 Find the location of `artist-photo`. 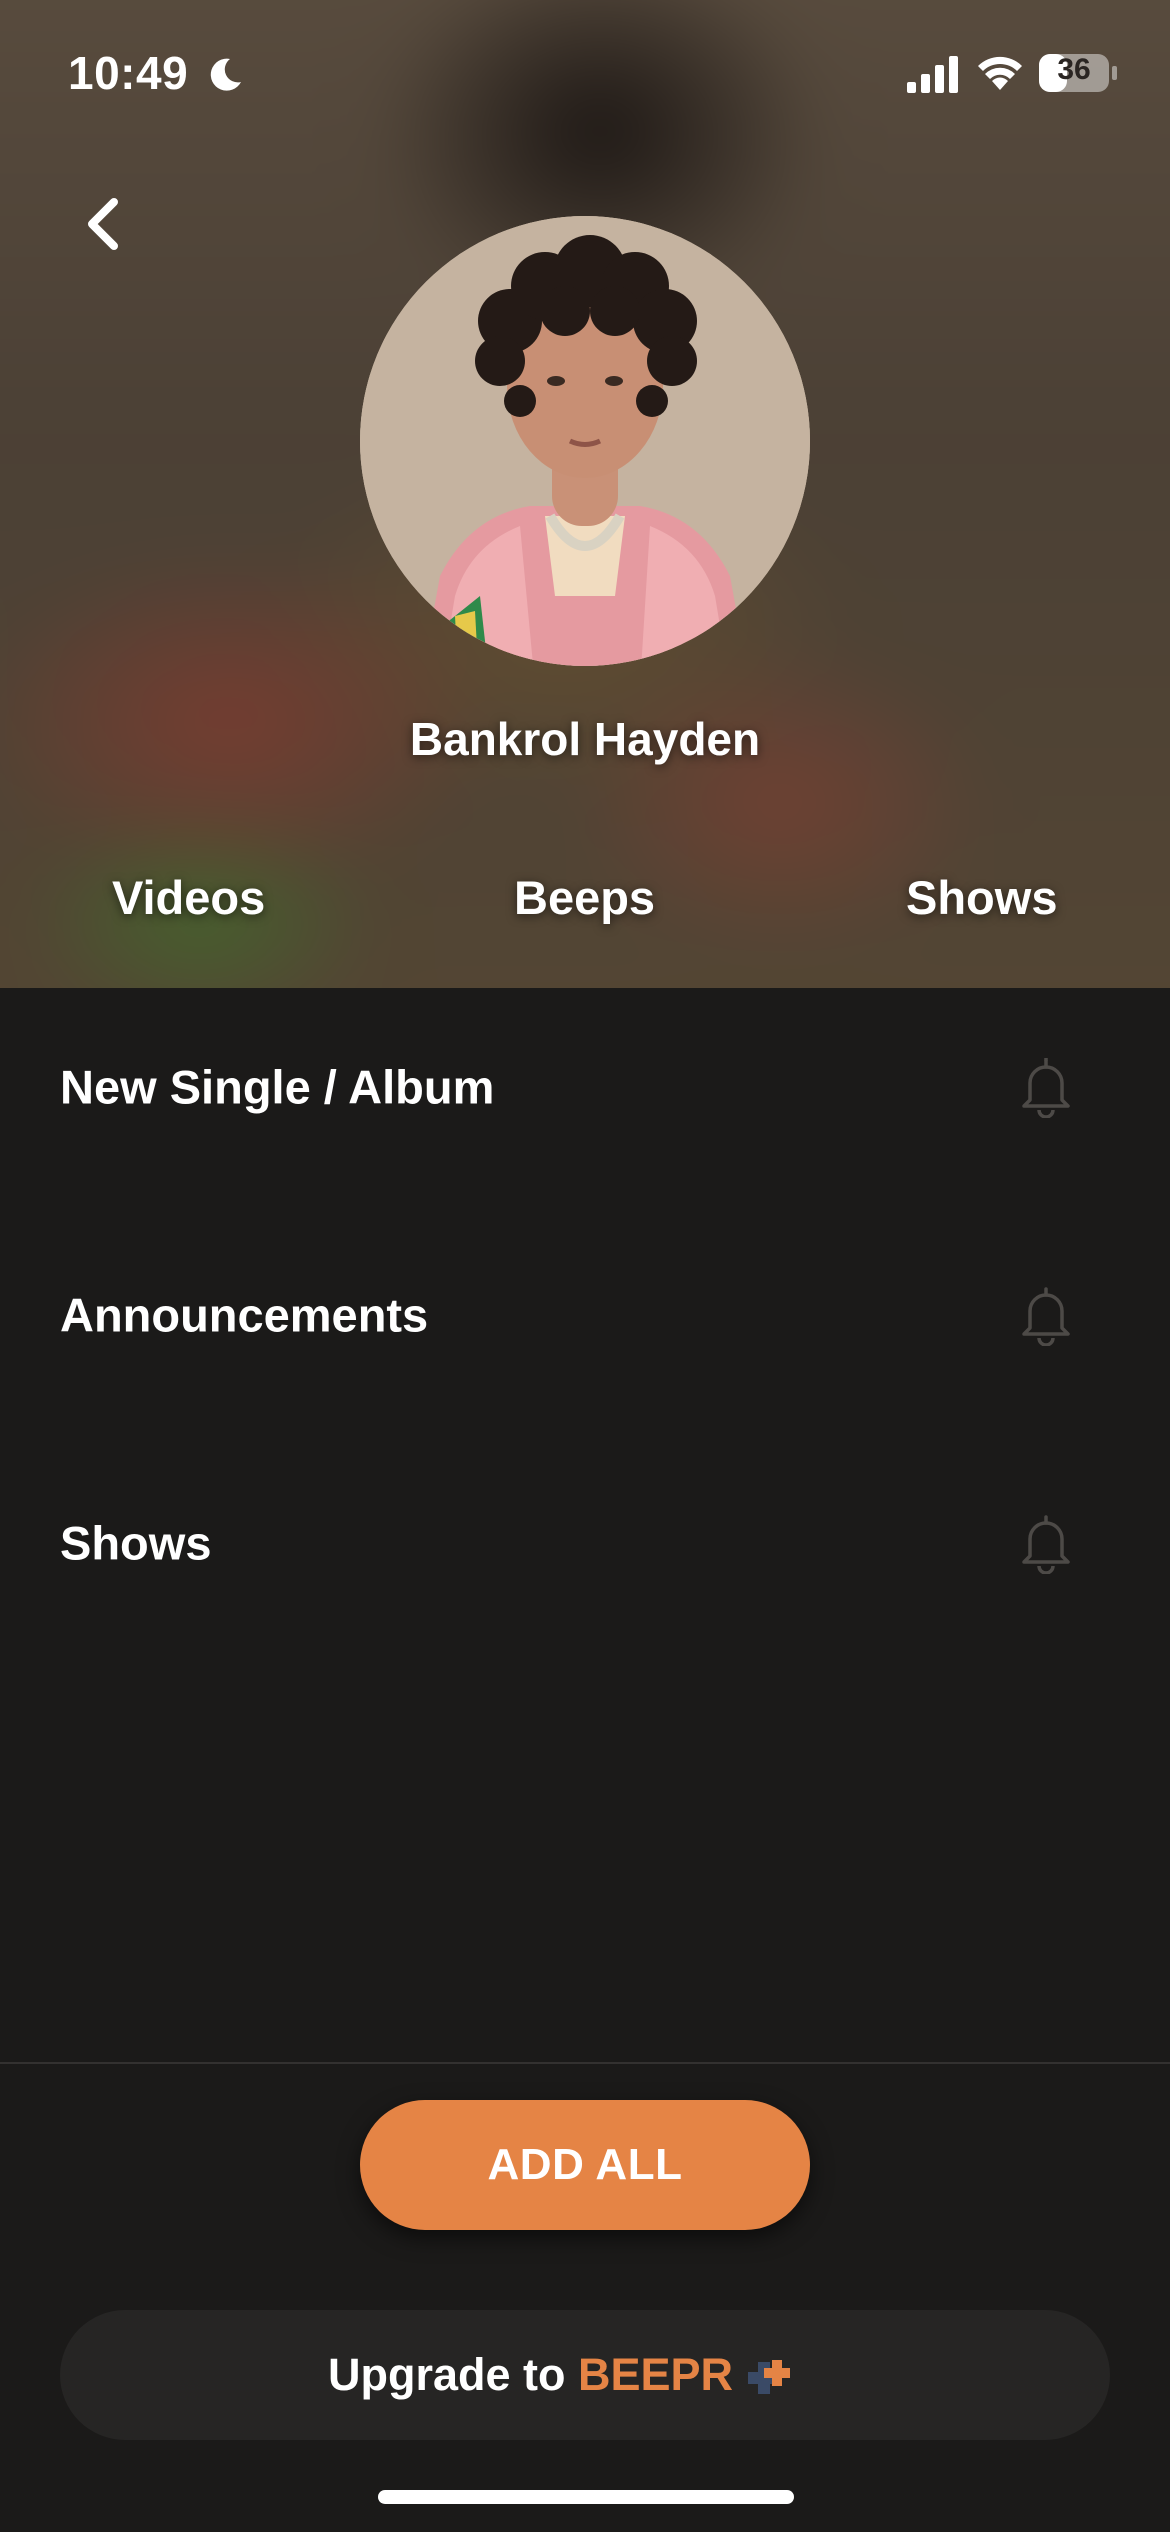

artist-photo is located at coordinates (585, 441).